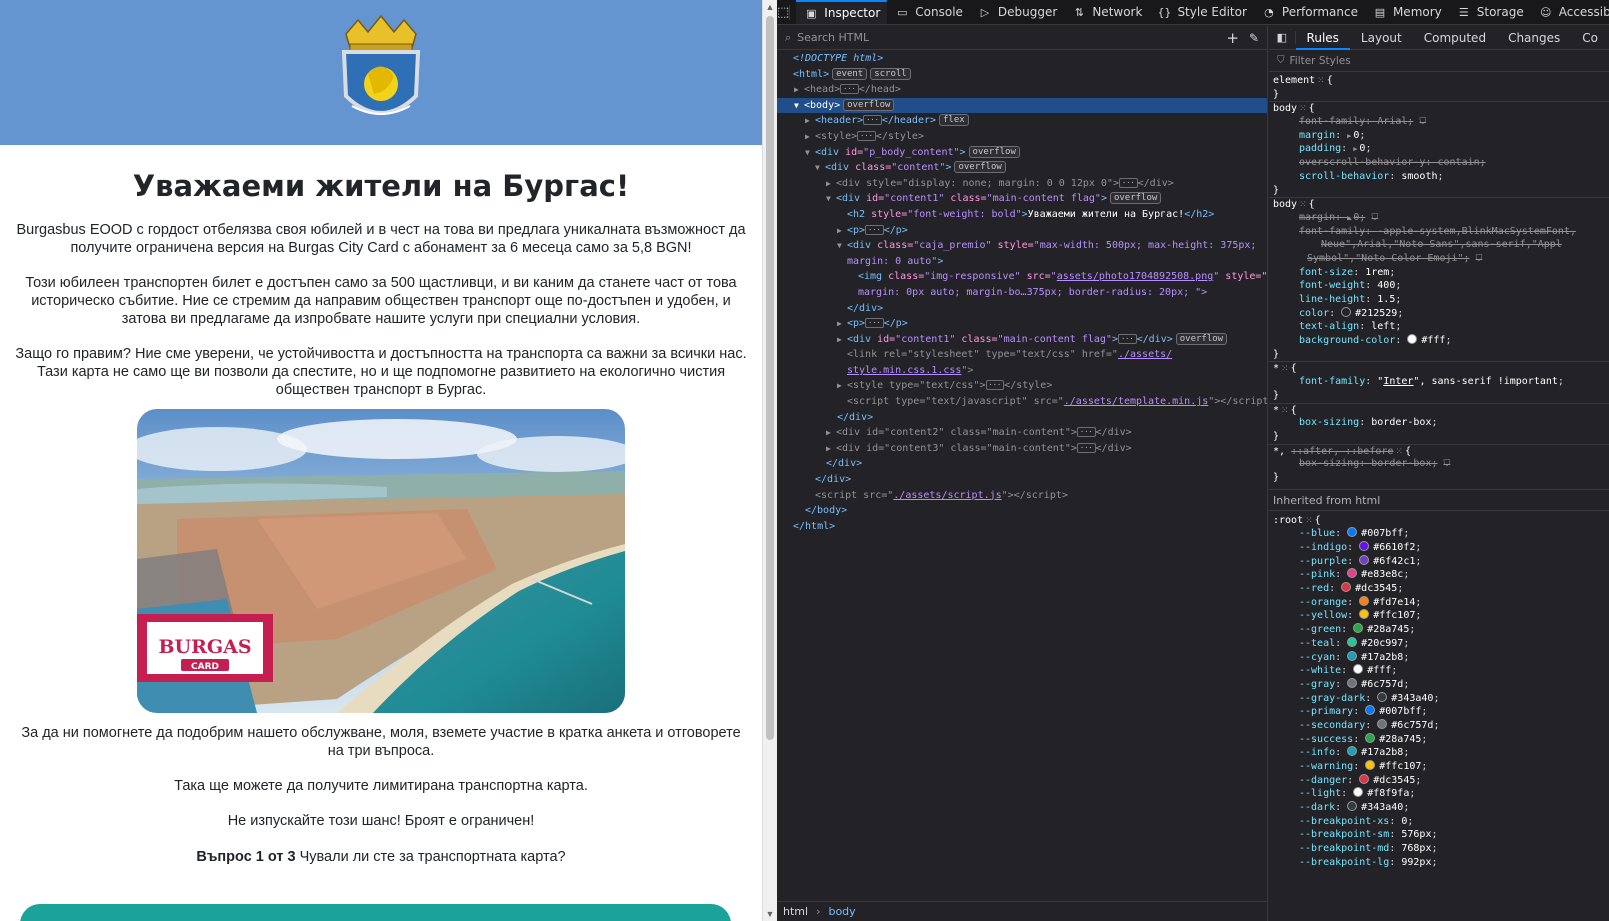 The image size is (1609, 921). What do you see at coordinates (1490, 12) in the screenshot?
I see `tab-storage: ☰ Storage` at bounding box center [1490, 12].